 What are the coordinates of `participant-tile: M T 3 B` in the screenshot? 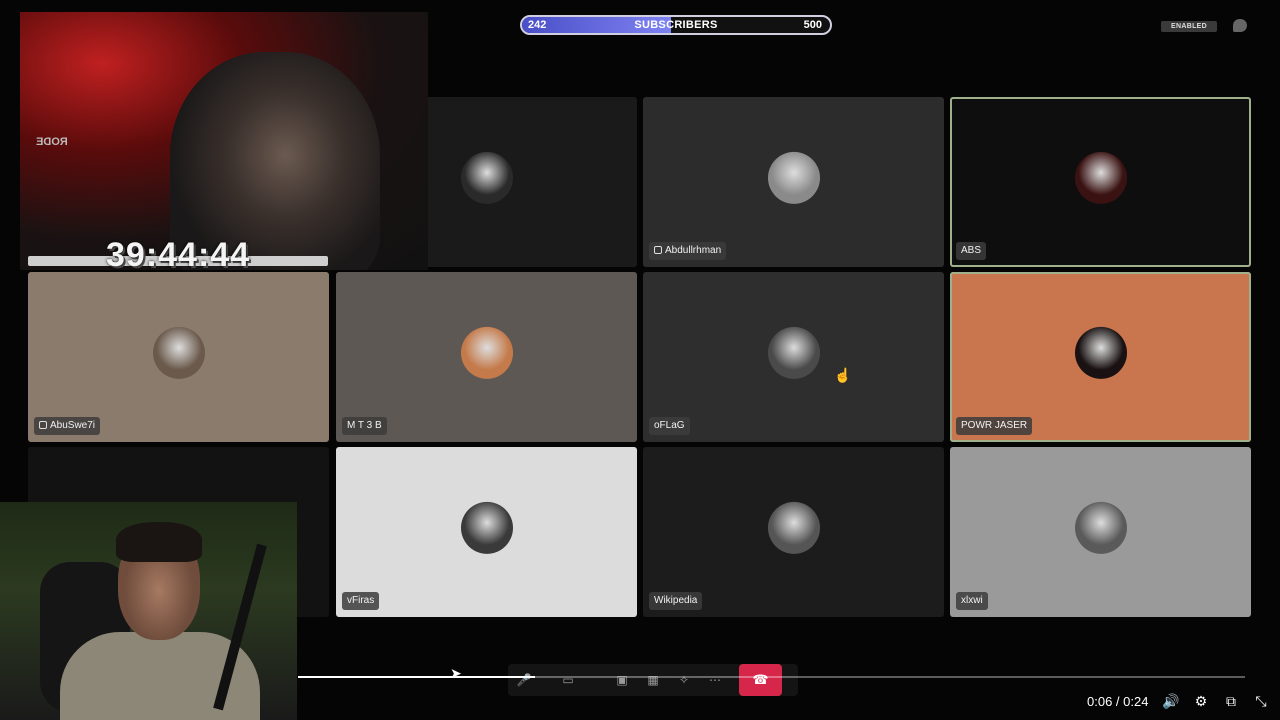 It's located at (486, 357).